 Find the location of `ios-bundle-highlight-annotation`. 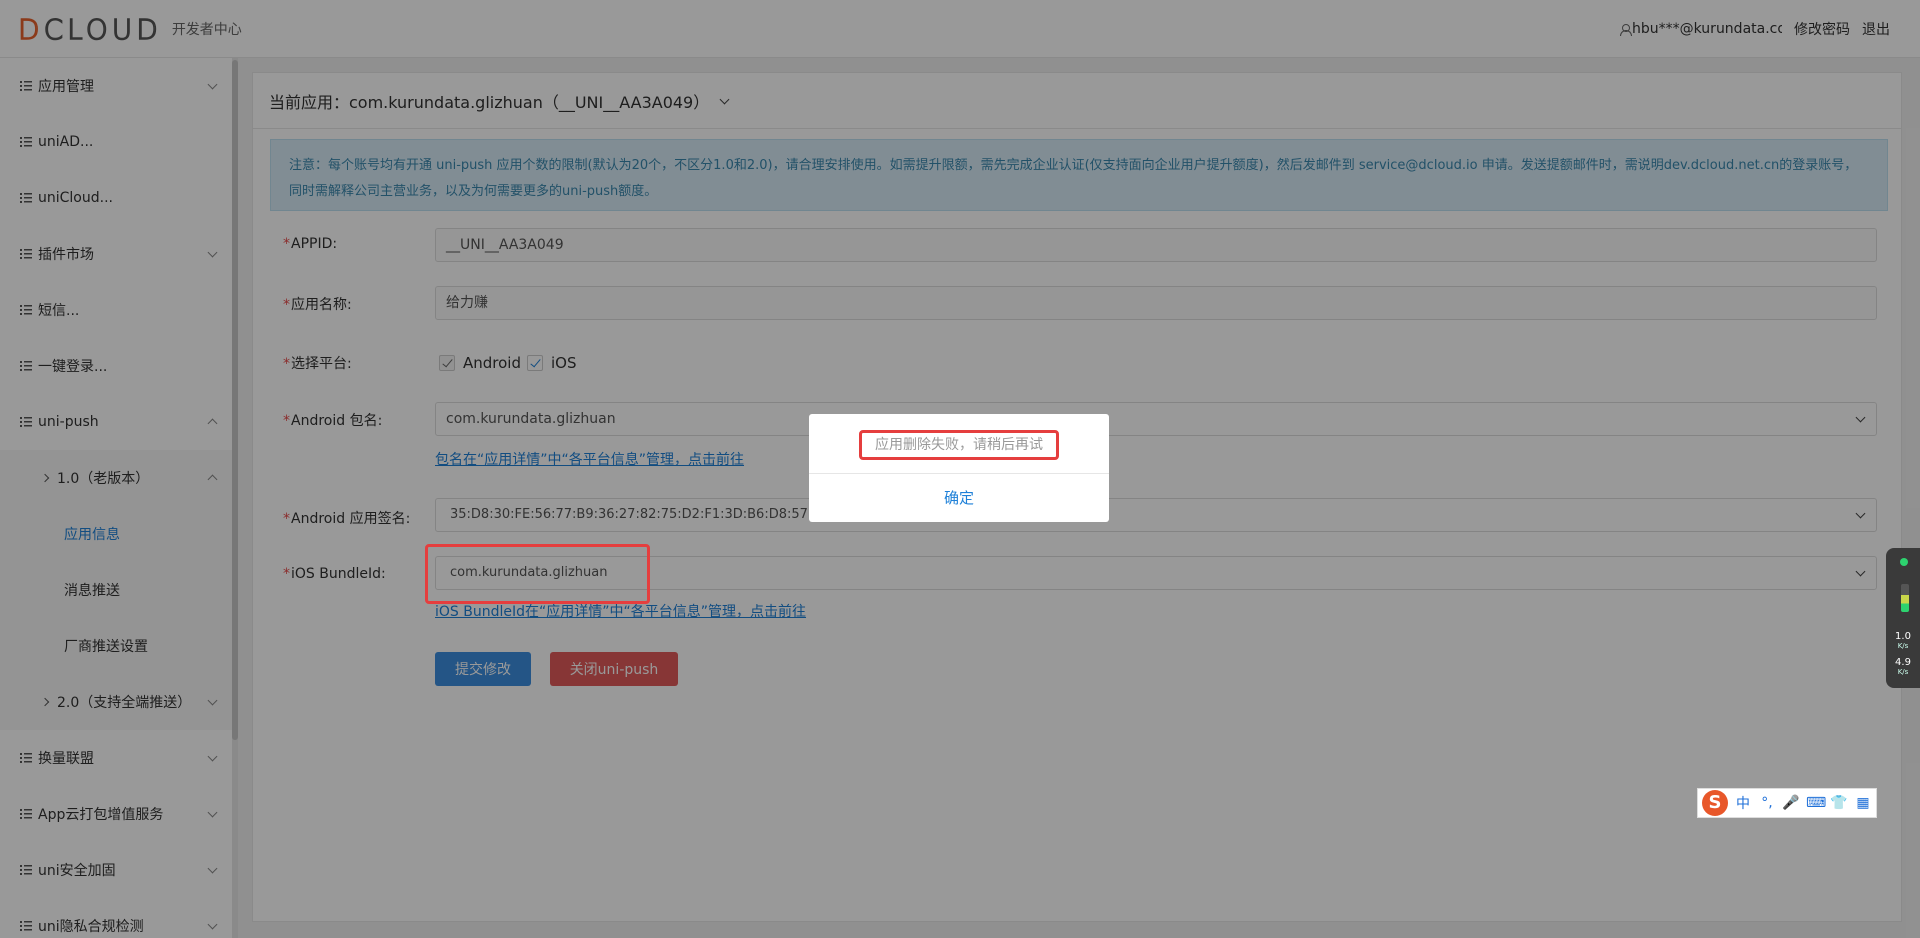

ios-bundle-highlight-annotation is located at coordinates (537, 574).